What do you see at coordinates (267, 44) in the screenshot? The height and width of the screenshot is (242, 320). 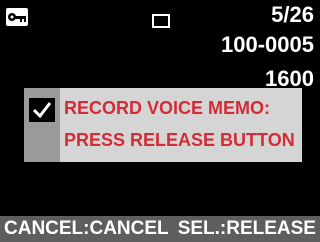 I see `folder-file-number: 100-0005` at bounding box center [267, 44].